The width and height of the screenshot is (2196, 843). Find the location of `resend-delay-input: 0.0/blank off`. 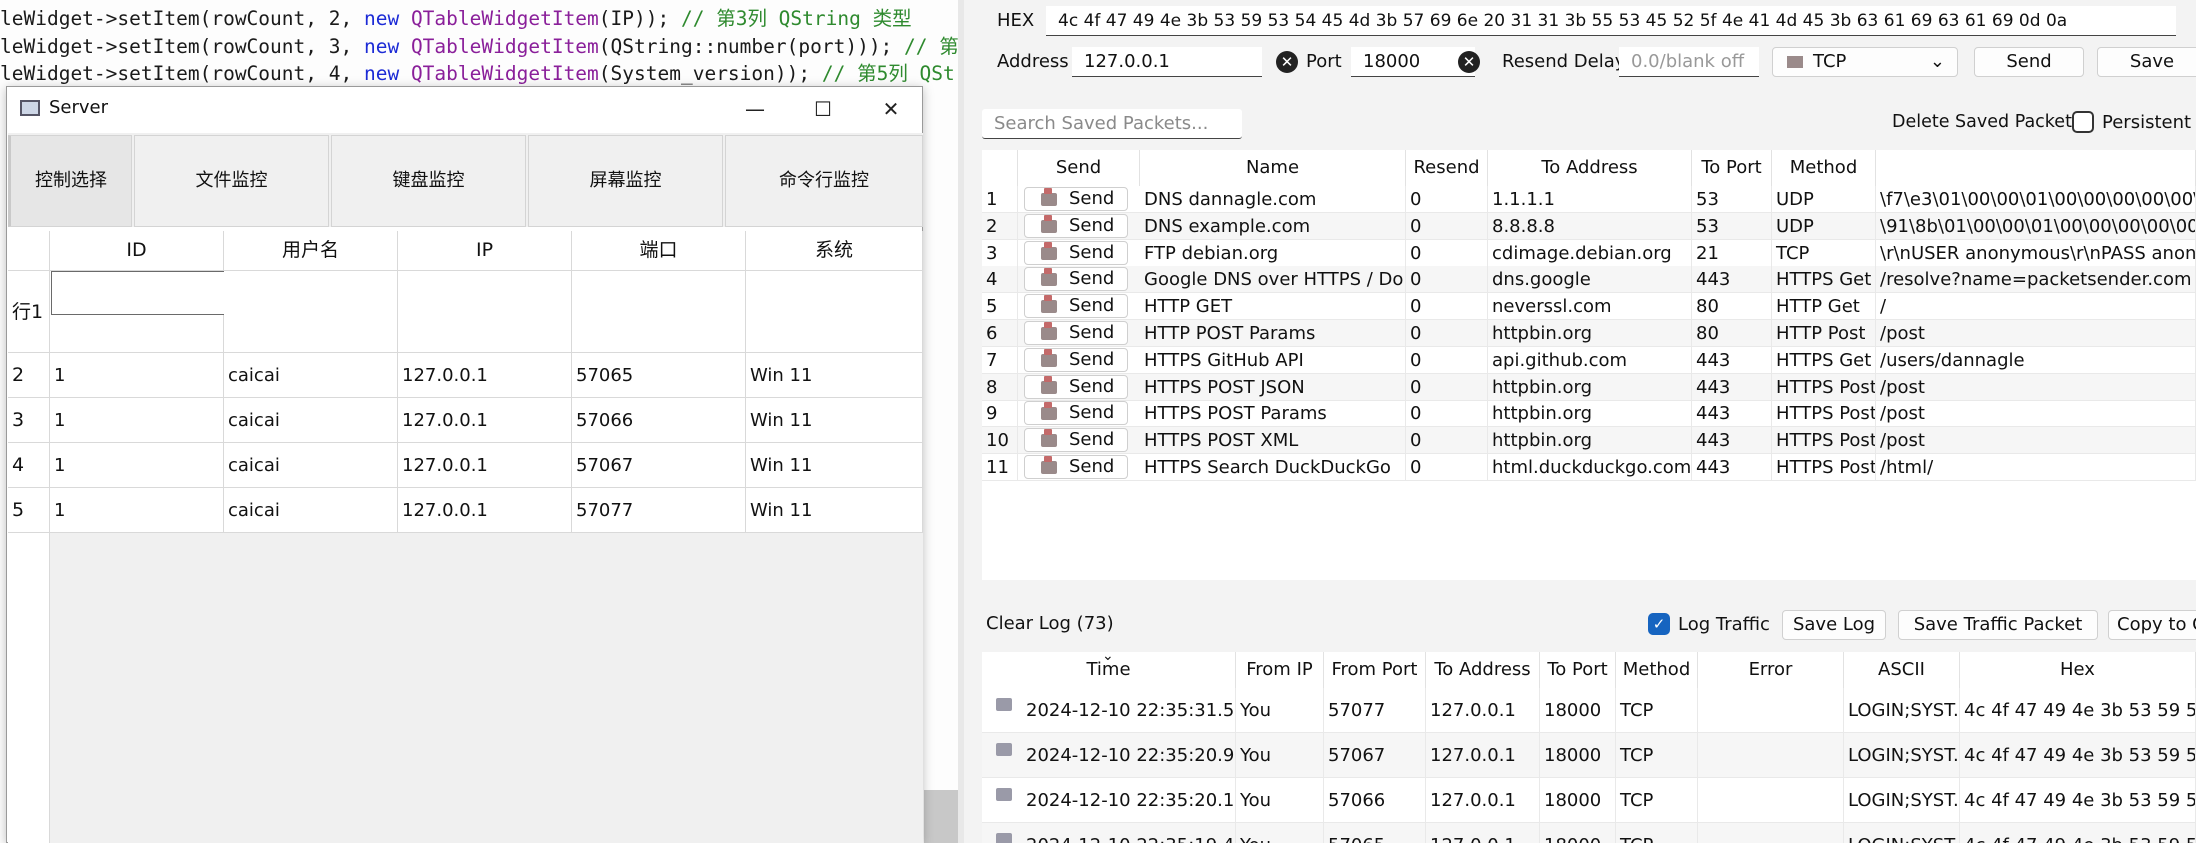

resend-delay-input: 0.0/blank off is located at coordinates (1689, 62).